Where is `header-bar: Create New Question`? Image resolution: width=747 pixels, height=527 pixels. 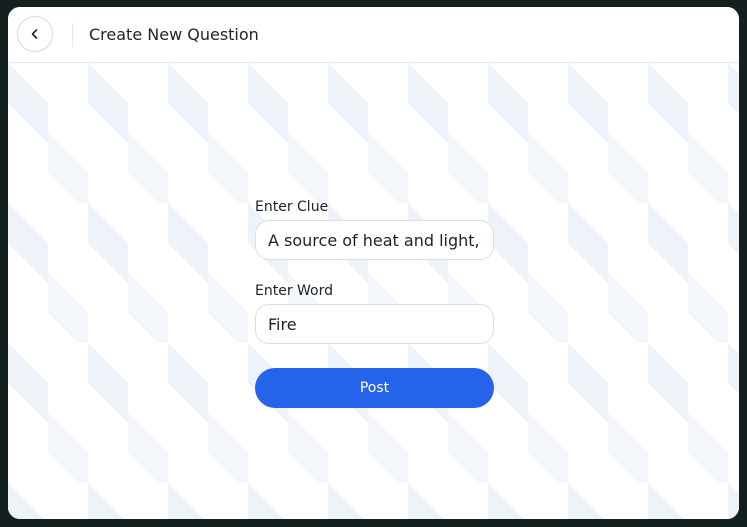 header-bar: Create New Question is located at coordinates (373, 35).